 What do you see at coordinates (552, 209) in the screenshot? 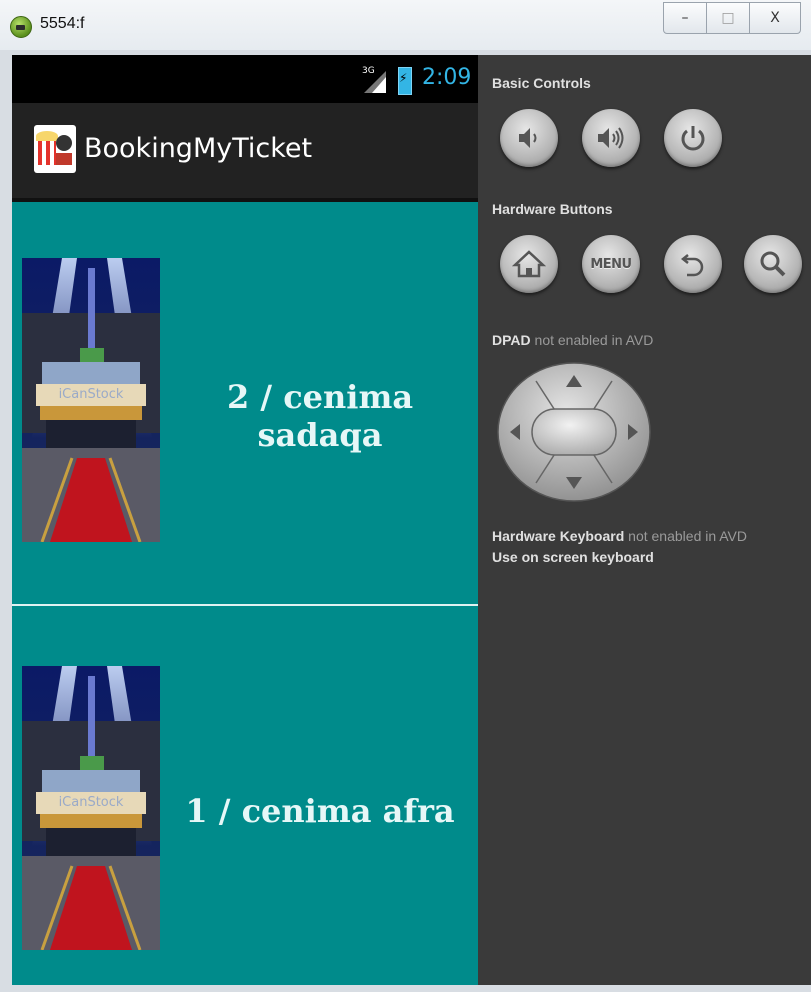
I see `hardware-buttons-title: Hardware Buttons` at bounding box center [552, 209].